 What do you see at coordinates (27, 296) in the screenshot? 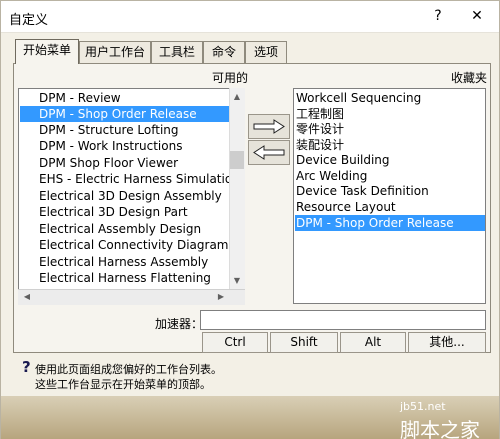
I see `scroll-left-icon: ◀` at bounding box center [27, 296].